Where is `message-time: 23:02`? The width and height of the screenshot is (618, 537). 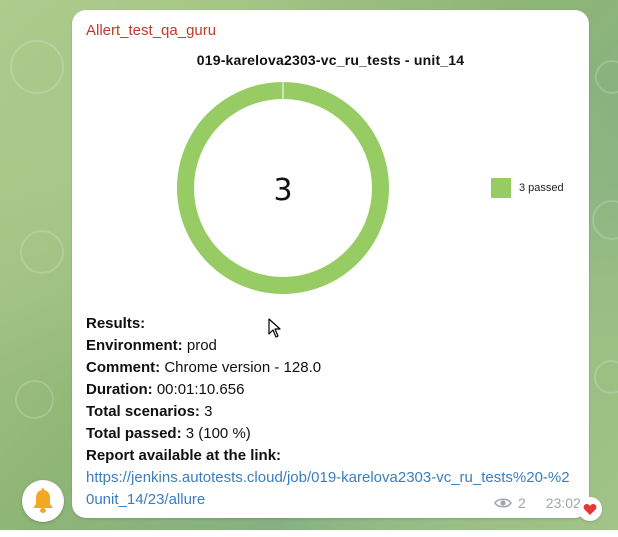
message-time: 23:02 is located at coordinates (563, 503).